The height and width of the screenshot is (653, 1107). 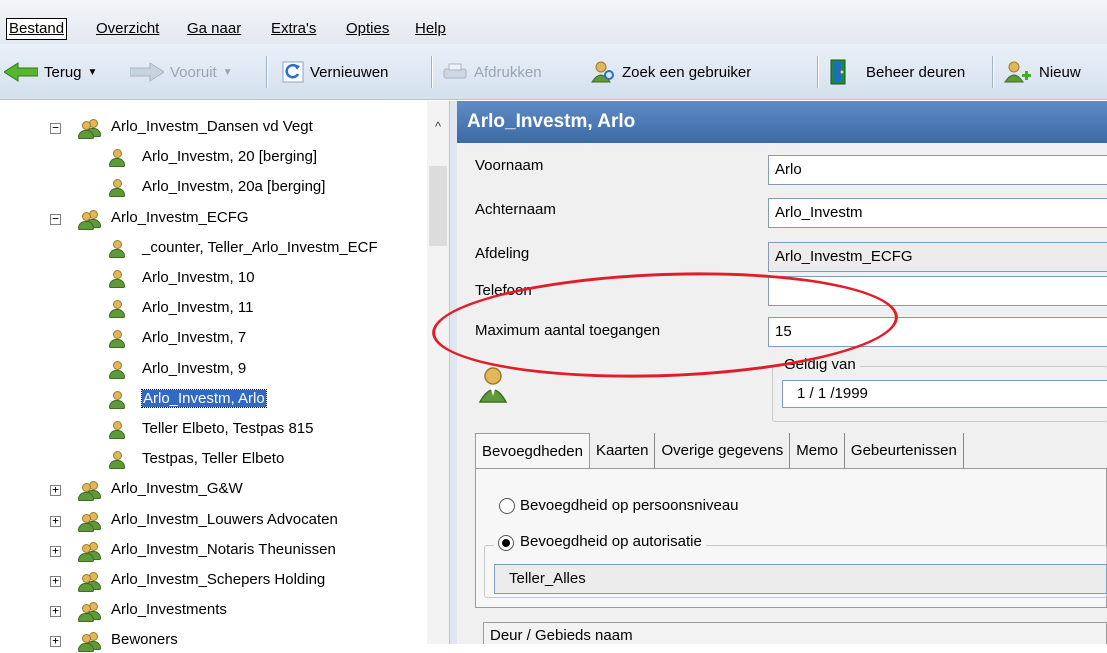 I want to click on tree-group-node: Arlo_Investments, so click(x=169, y=611).